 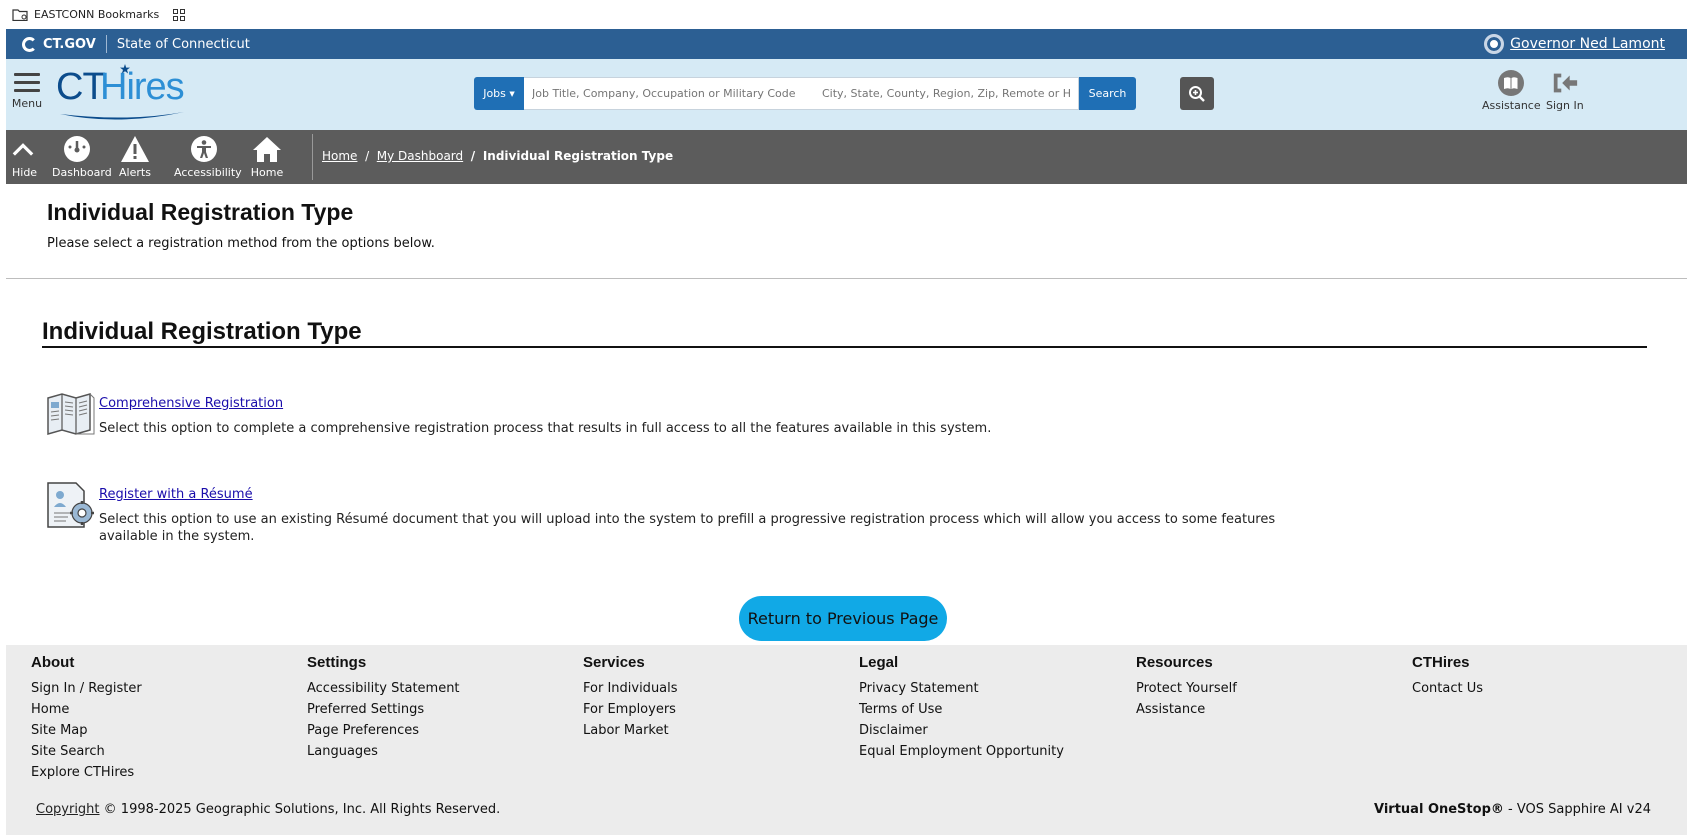 I want to click on footer-link: Terms of Use, so click(x=961, y=709).